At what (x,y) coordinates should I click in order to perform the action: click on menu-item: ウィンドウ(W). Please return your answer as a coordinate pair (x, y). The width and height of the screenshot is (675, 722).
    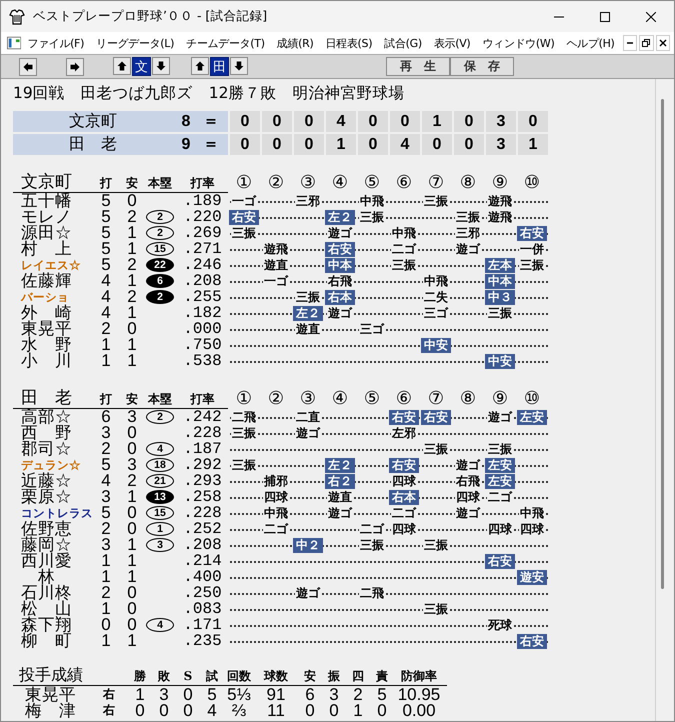
    Looking at the image, I should click on (518, 43).